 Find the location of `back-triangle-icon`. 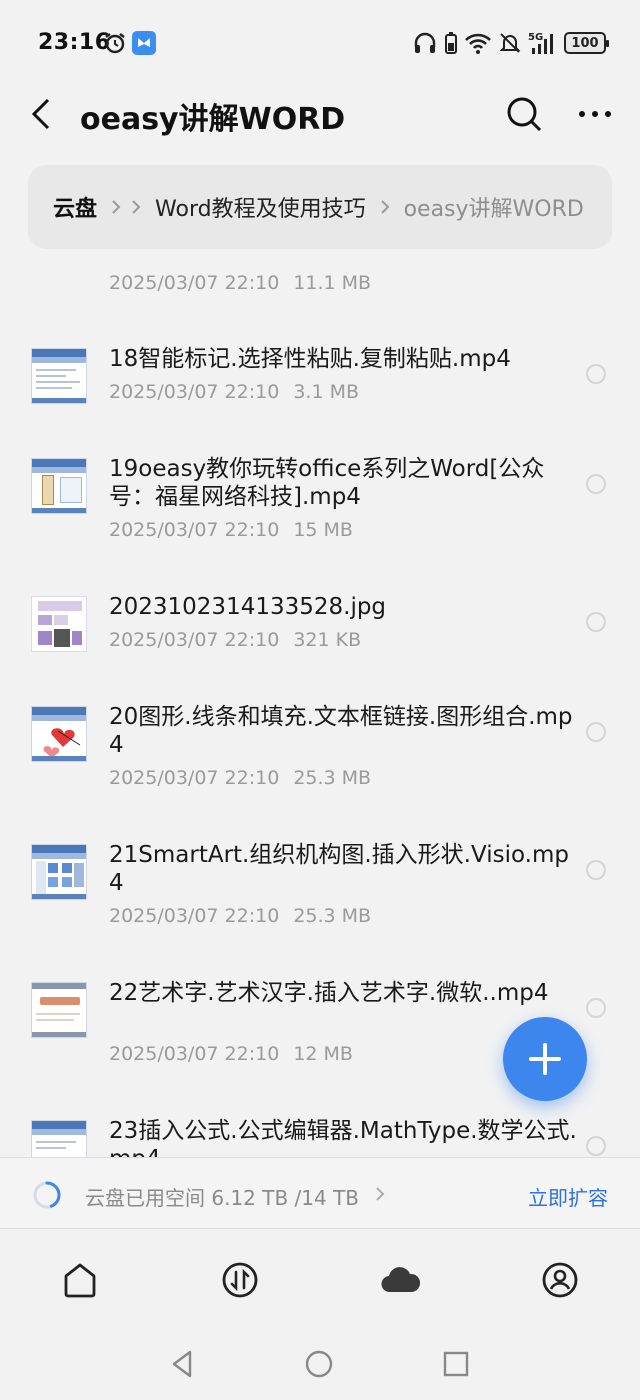

back-triangle-icon is located at coordinates (182, 1364).